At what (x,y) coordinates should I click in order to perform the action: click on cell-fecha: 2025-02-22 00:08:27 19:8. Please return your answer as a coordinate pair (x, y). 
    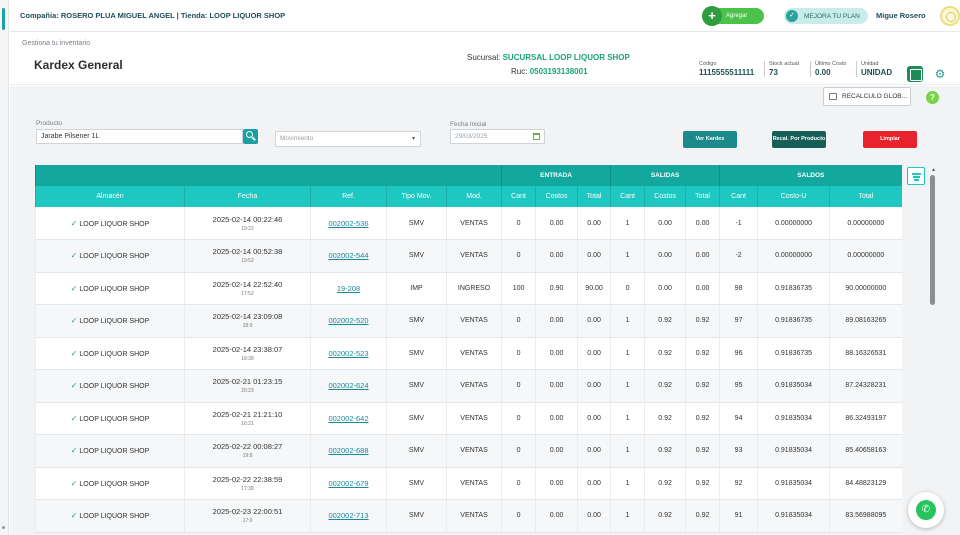
    Looking at the image, I should click on (247, 451).